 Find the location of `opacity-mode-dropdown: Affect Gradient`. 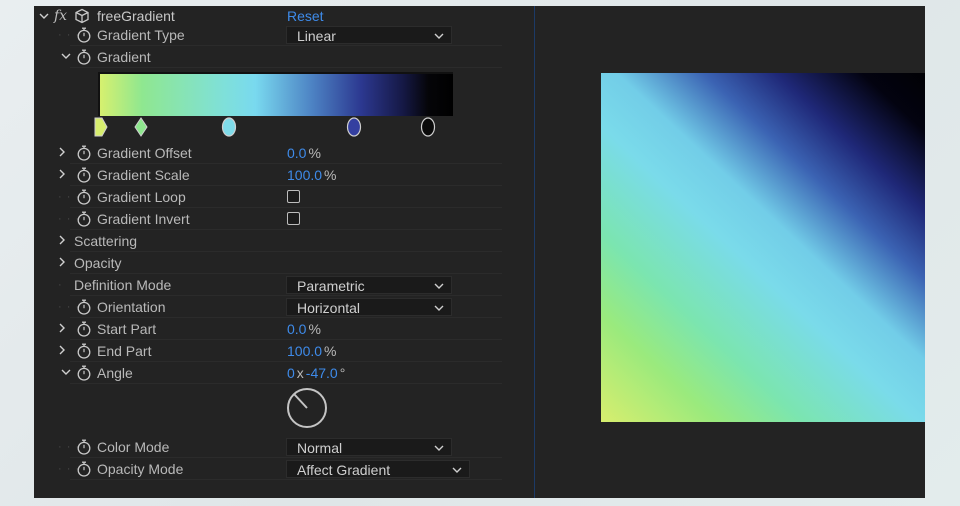

opacity-mode-dropdown: Affect Gradient is located at coordinates (378, 469).